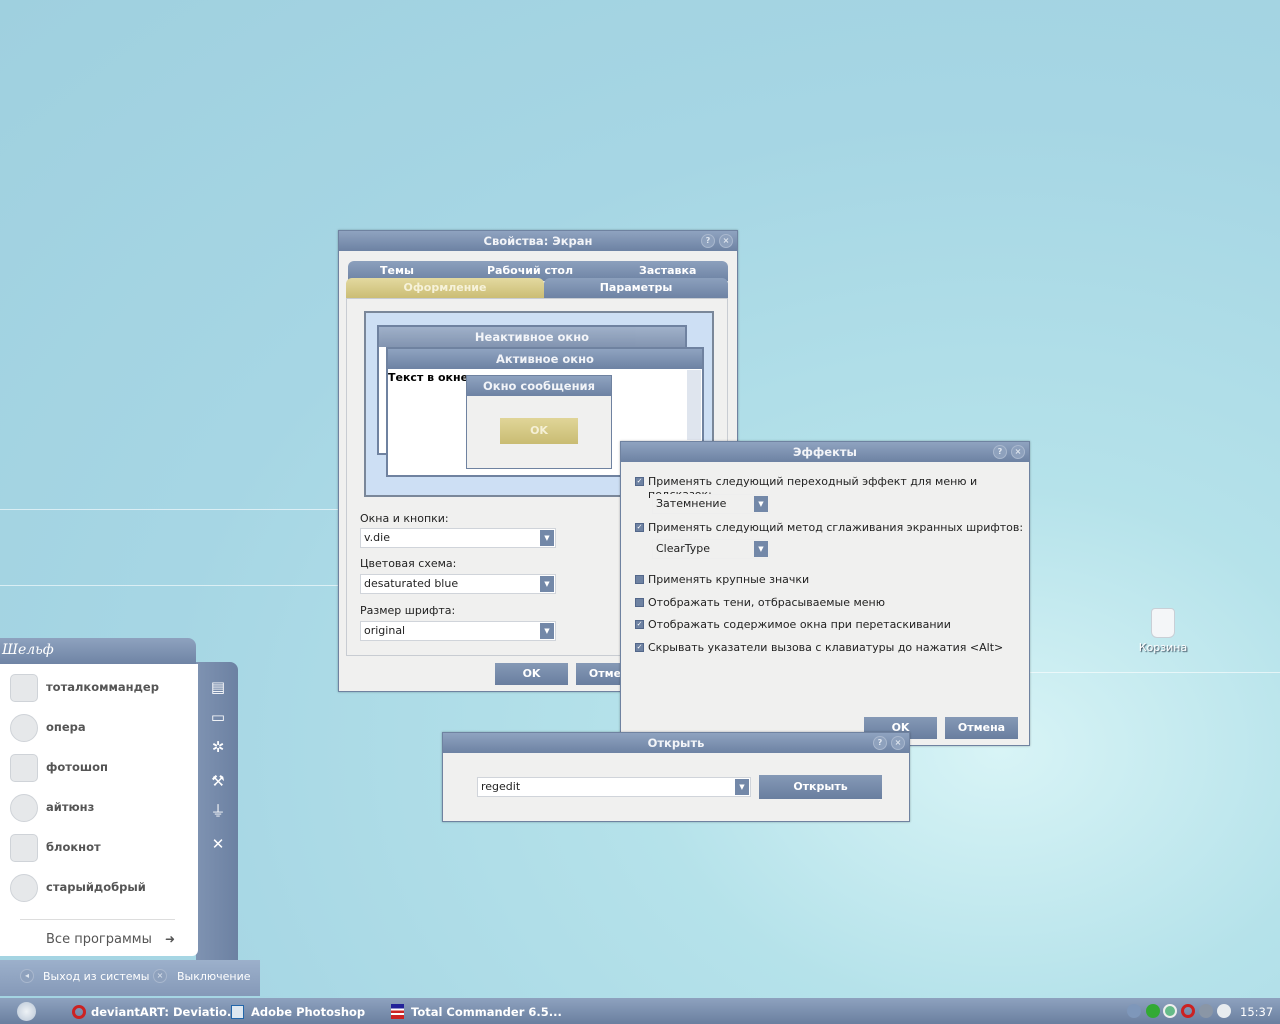  What do you see at coordinates (1153, 1011) in the screenshot?
I see `icq-icon` at bounding box center [1153, 1011].